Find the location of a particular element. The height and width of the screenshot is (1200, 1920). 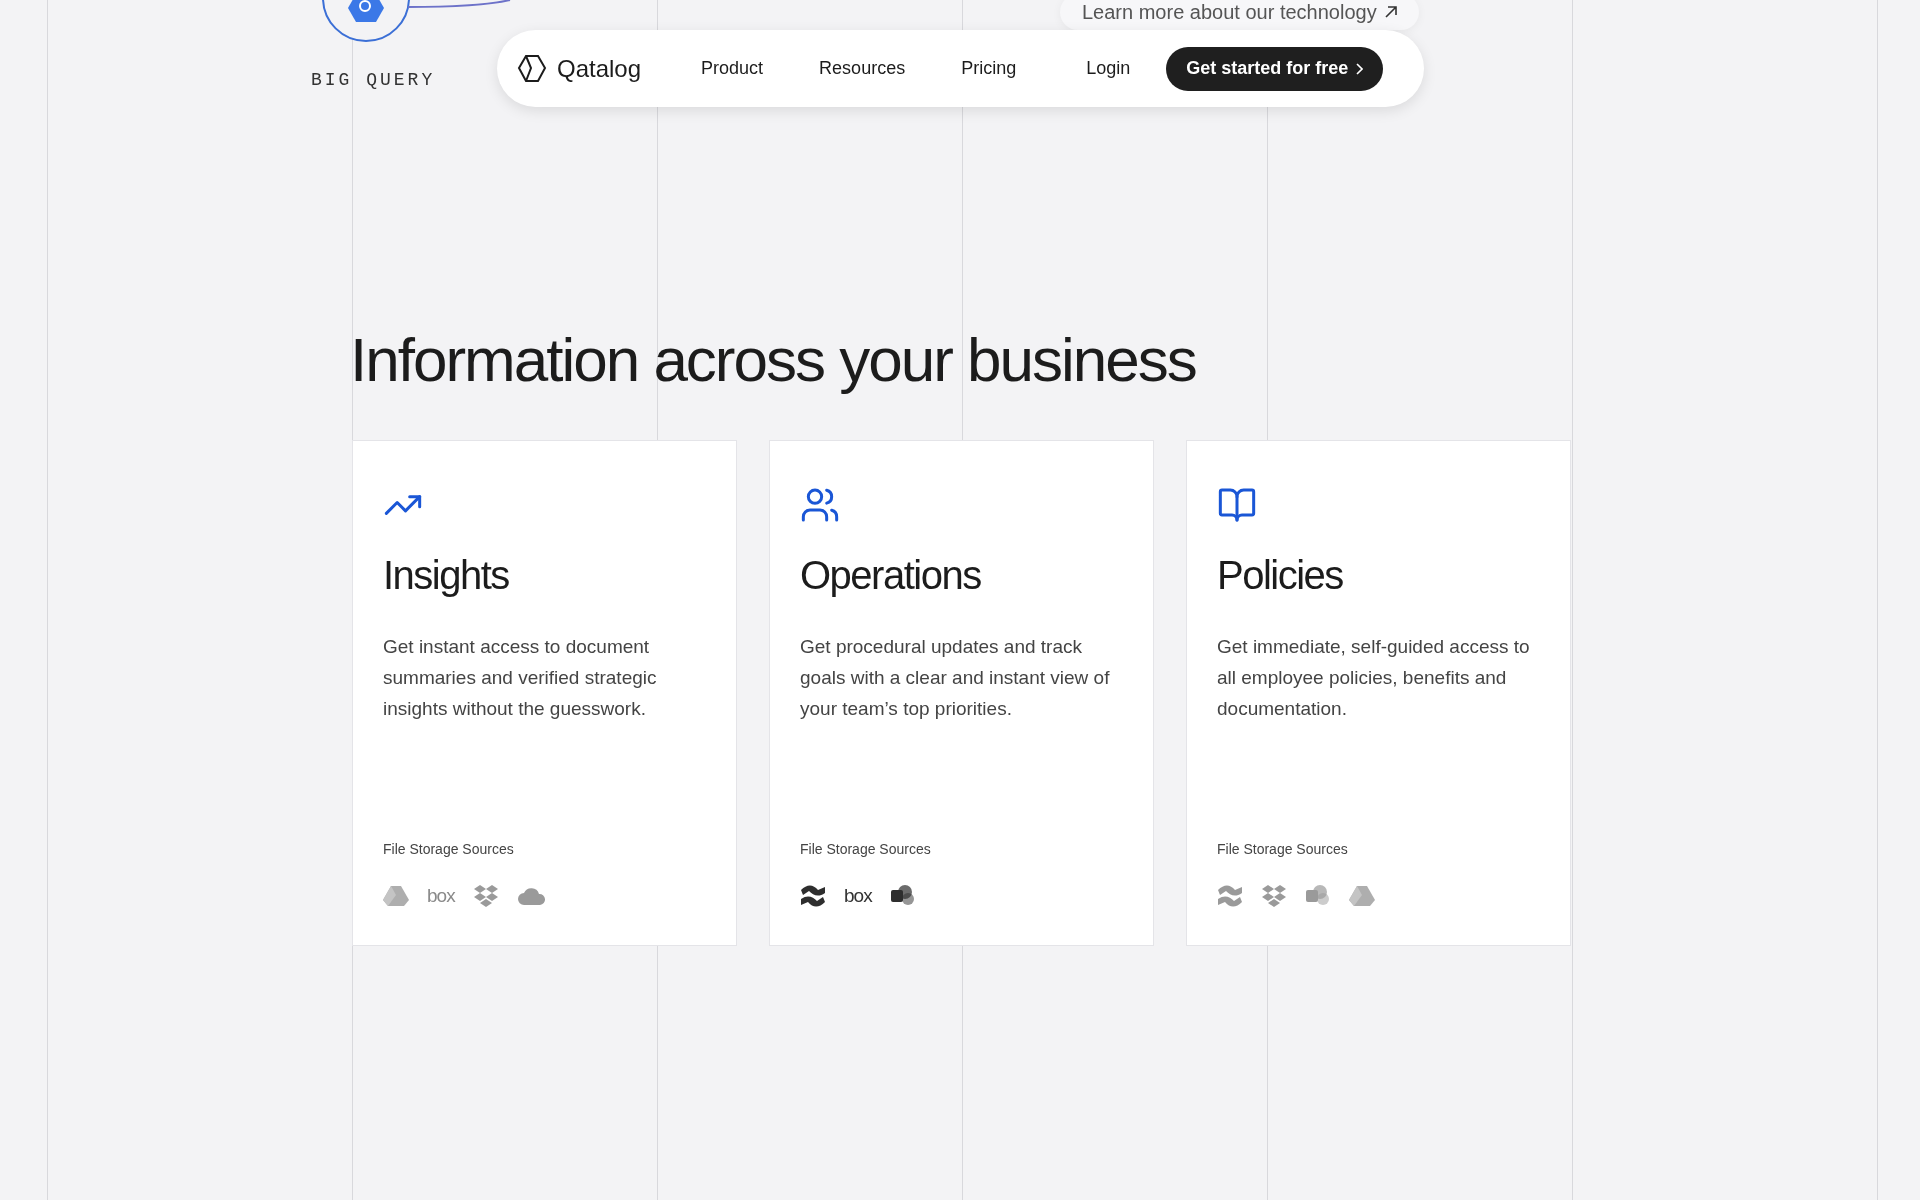

brand-logo: Qatalog is located at coordinates (579, 68).